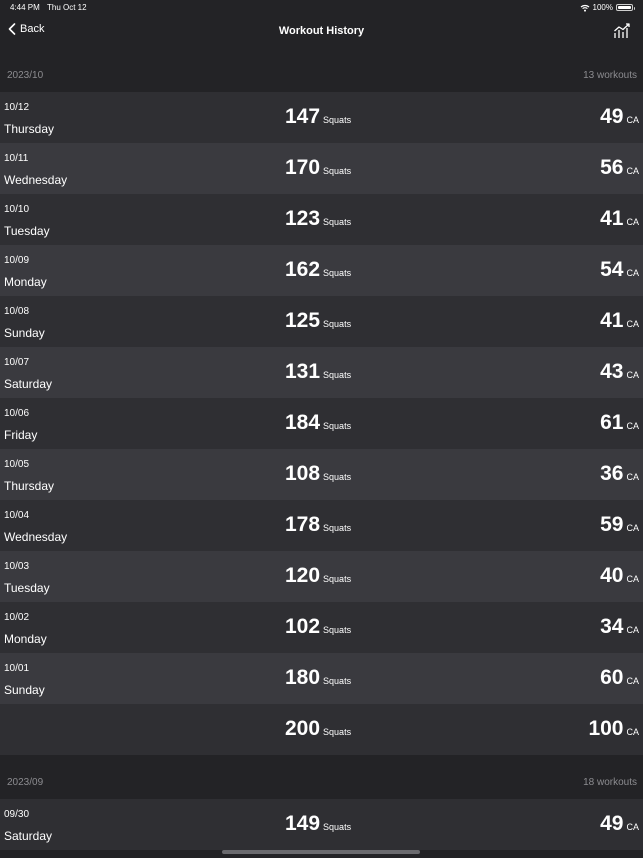  Describe the element at coordinates (17, 814) in the screenshot. I see `row-date: 09/30` at that location.